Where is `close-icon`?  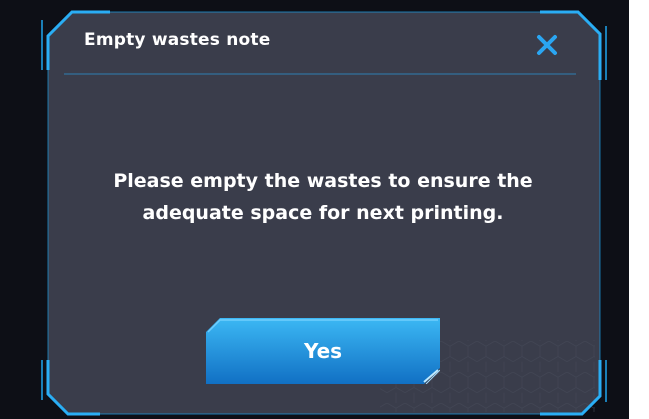 close-icon is located at coordinates (547, 45).